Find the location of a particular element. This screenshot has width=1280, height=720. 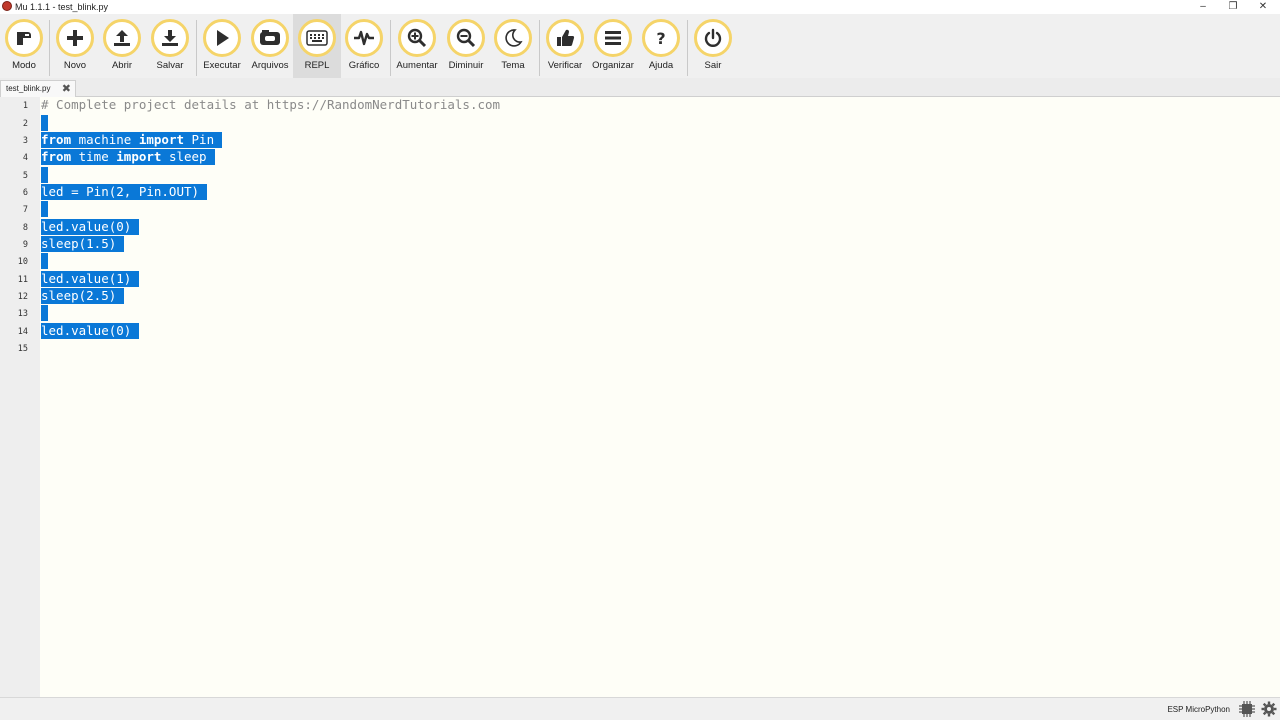

download-icon is located at coordinates (170, 38).